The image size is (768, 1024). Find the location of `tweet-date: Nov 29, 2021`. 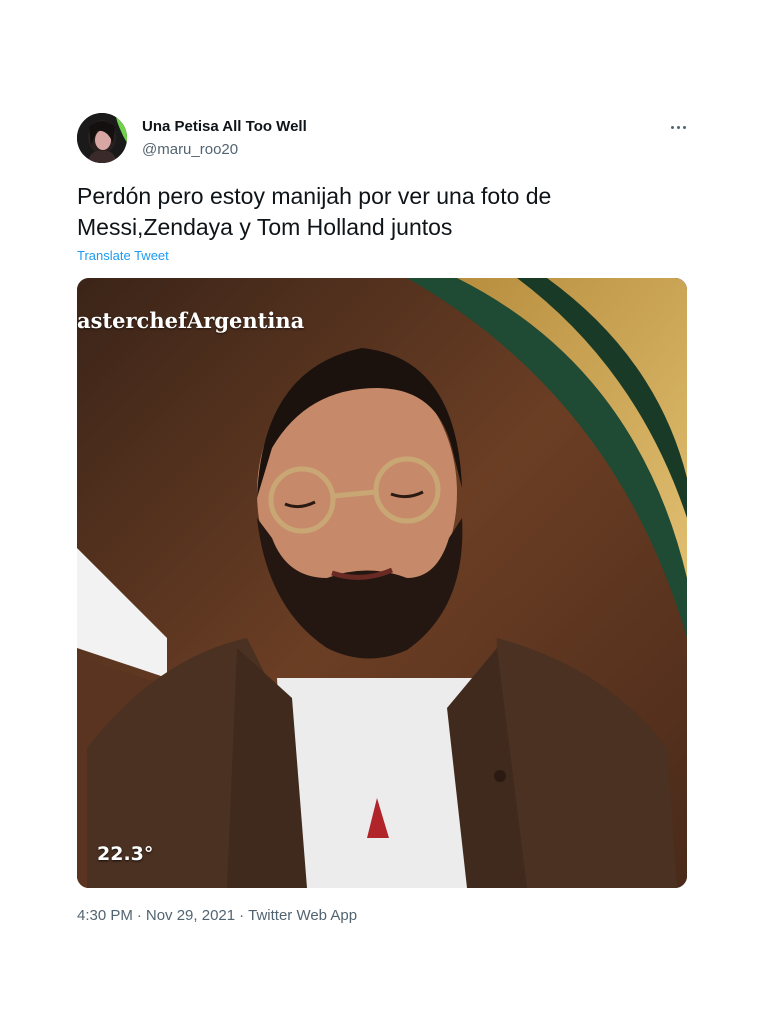

tweet-date: Nov 29, 2021 is located at coordinates (190, 915).